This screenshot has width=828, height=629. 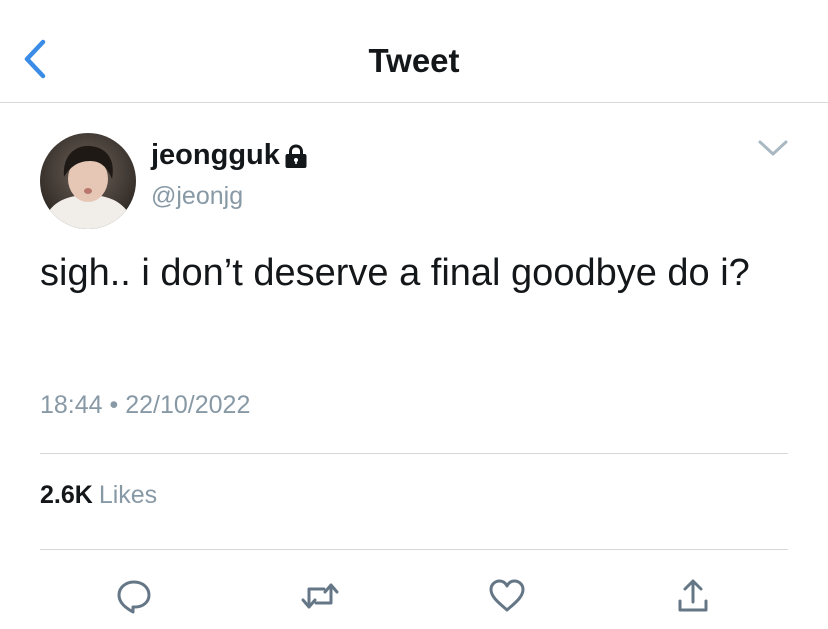 I want to click on tweet-menu-button, so click(x=773, y=148).